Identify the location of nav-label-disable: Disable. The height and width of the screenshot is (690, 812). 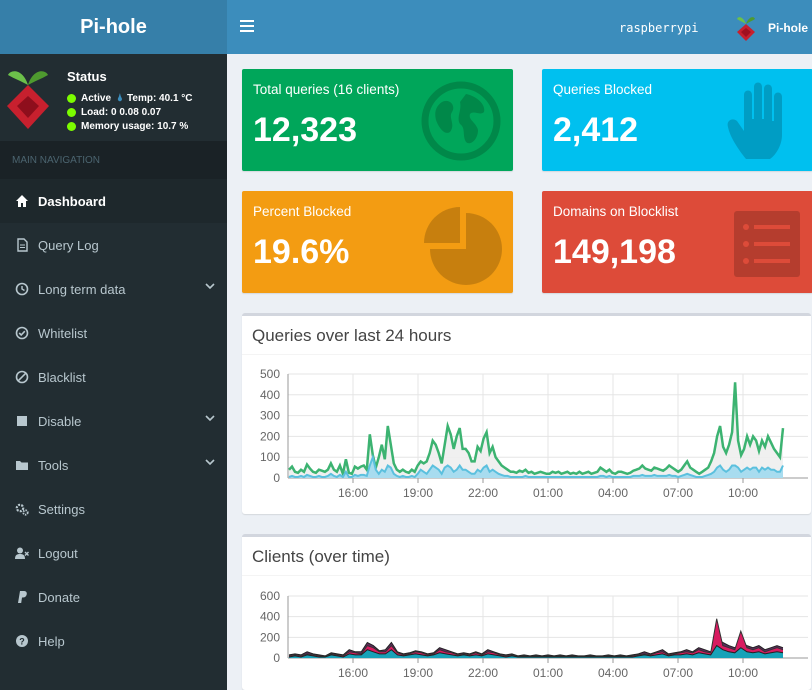
(60, 421).